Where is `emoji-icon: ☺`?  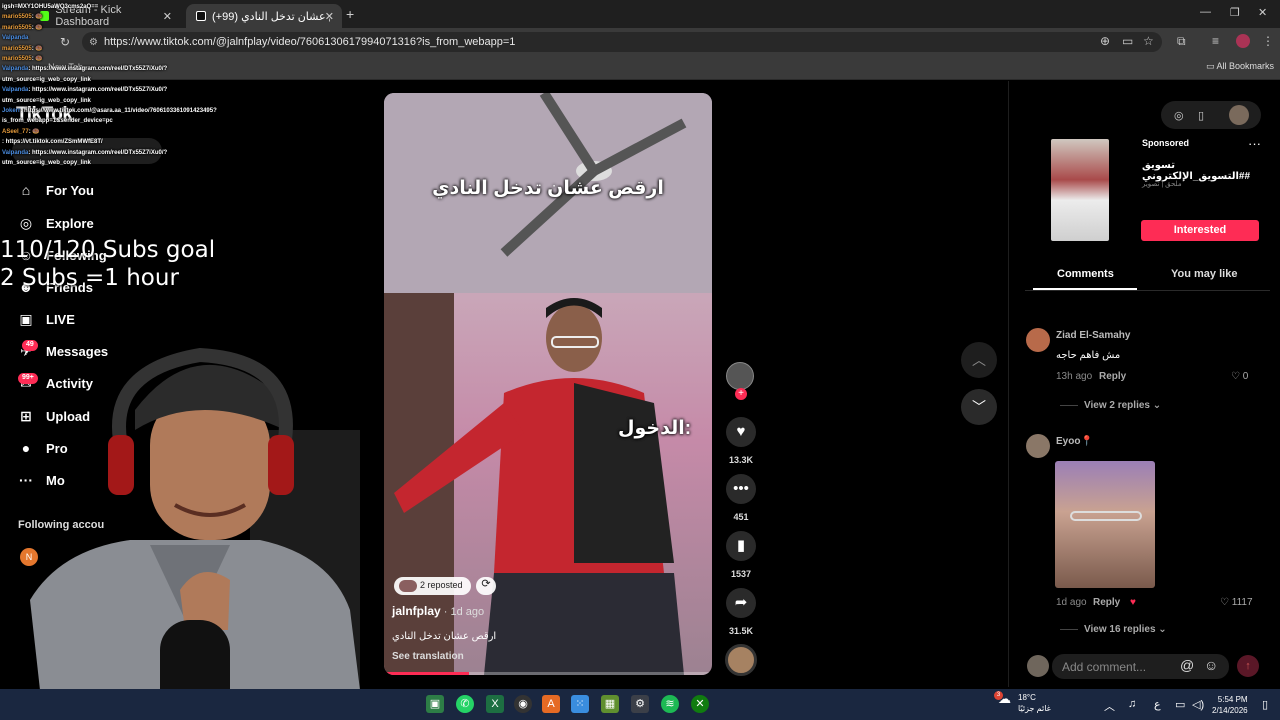
emoji-icon: ☺ is located at coordinates (1211, 665).